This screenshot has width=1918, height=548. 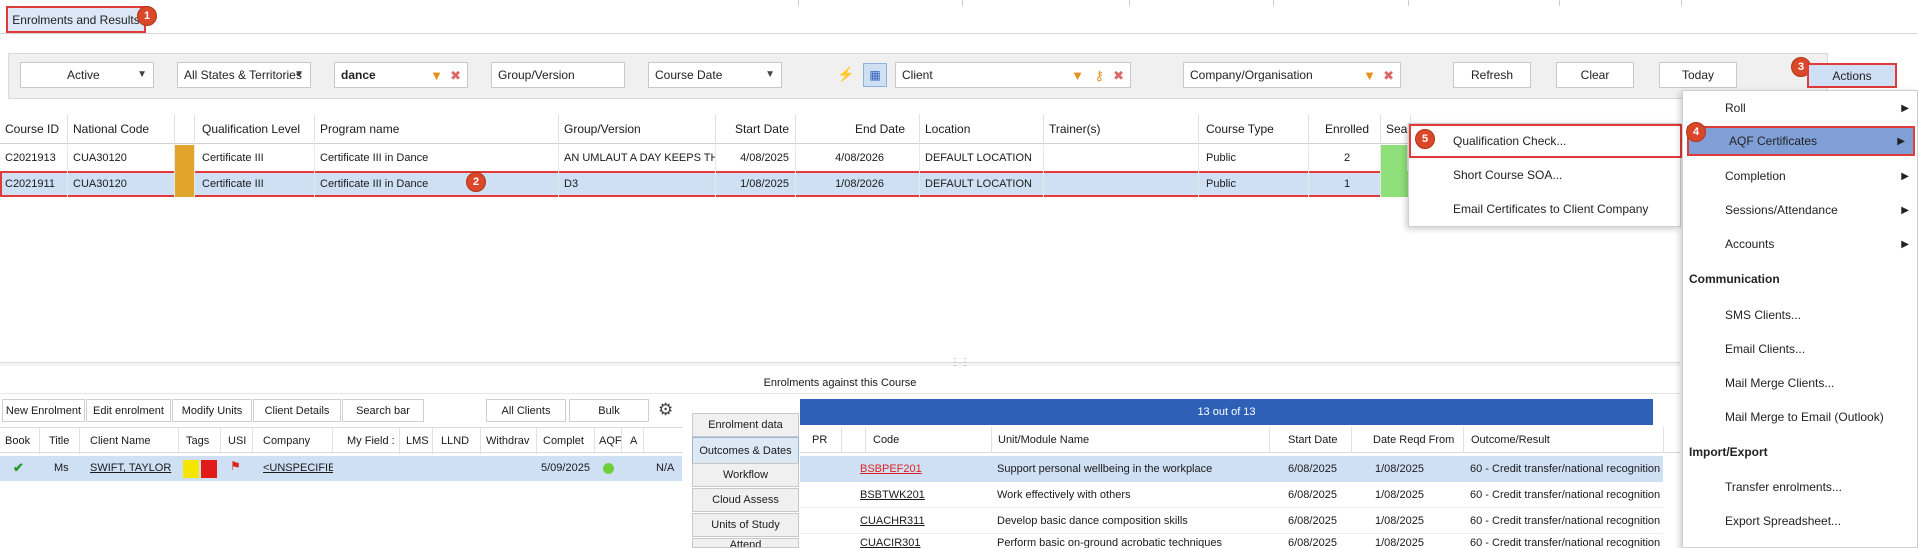 What do you see at coordinates (665, 410) in the screenshot?
I see `gear-icon: ⚙` at bounding box center [665, 410].